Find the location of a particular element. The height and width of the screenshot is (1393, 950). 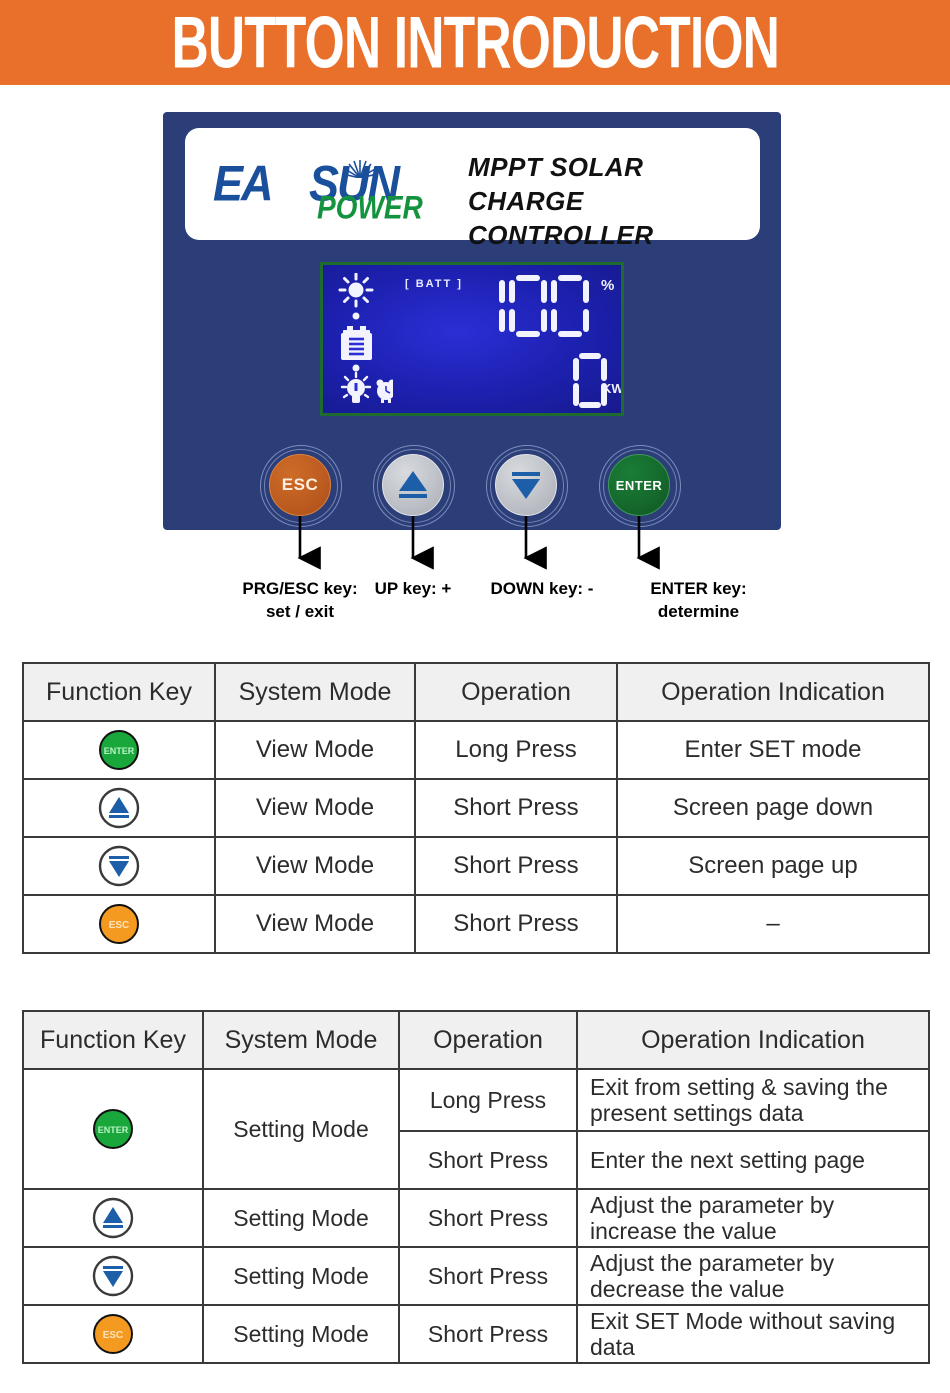

caption-enter: ENTER key: determine is located at coordinates (698, 600).